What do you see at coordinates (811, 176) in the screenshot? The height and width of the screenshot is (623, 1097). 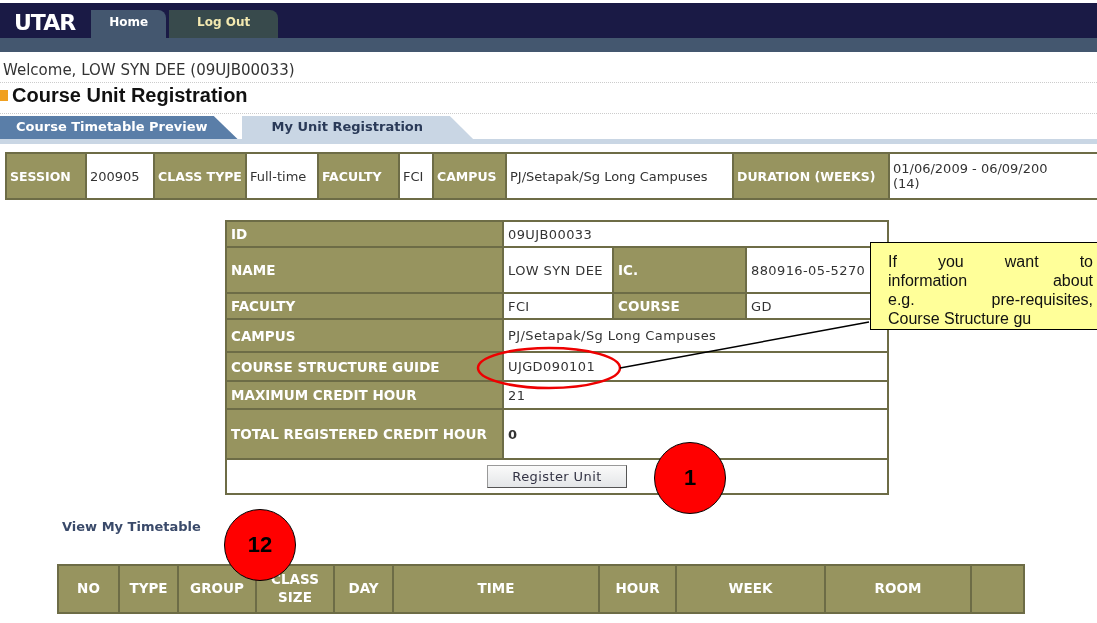 I see `info-label: DURATION (WEEKS)` at bounding box center [811, 176].